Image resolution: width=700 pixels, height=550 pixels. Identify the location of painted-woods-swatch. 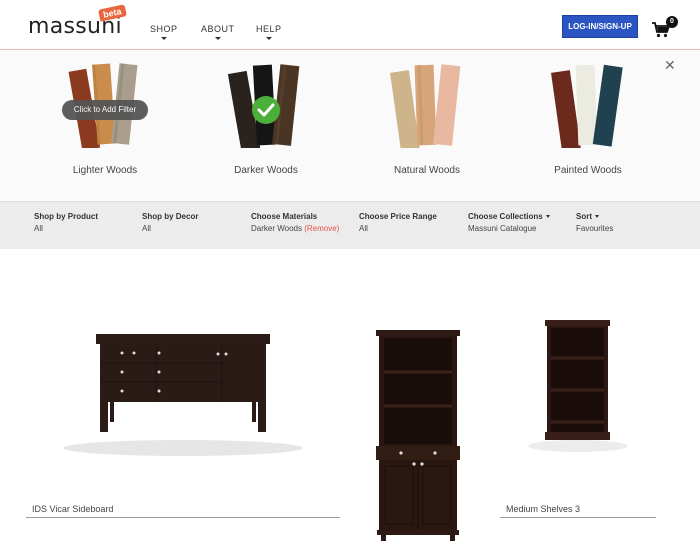
(587, 106).